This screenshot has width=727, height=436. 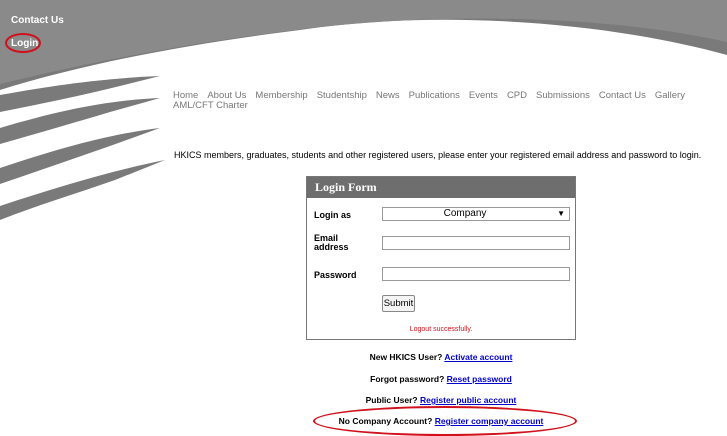 I want to click on activate-account-link: Activate account, so click(x=478, y=357).